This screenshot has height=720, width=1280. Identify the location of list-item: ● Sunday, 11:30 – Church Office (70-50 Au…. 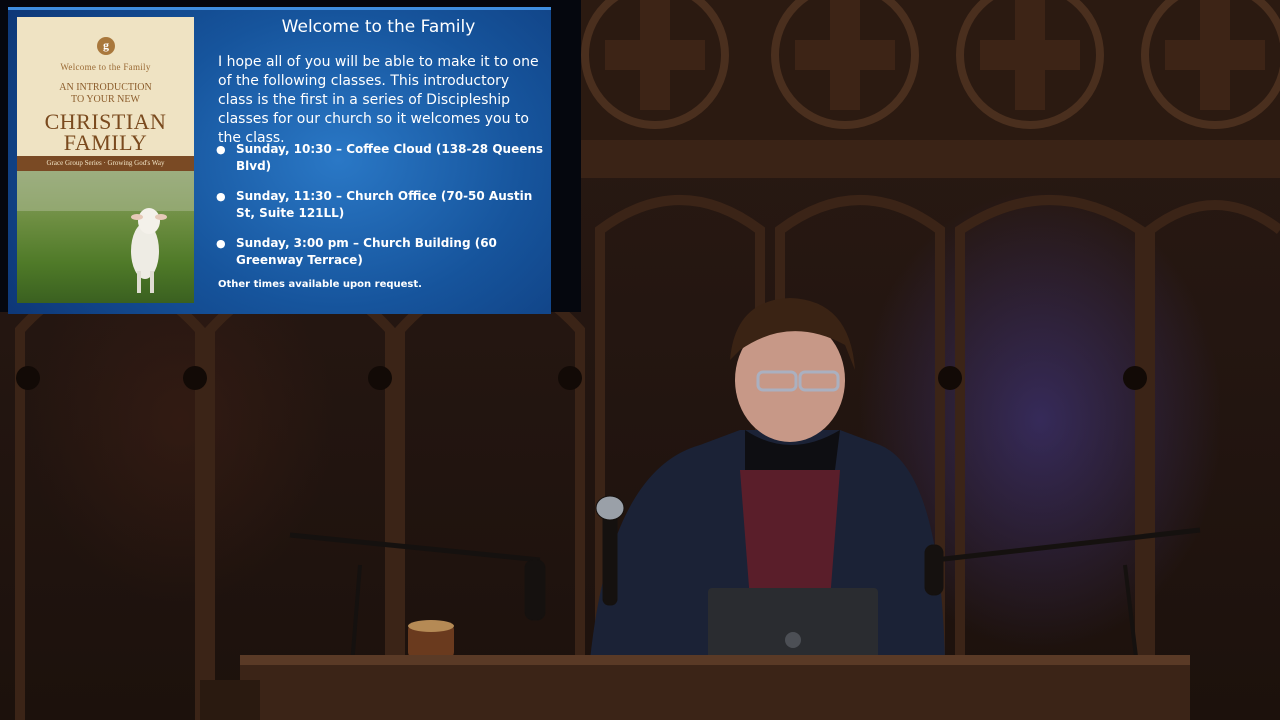
(379, 205).